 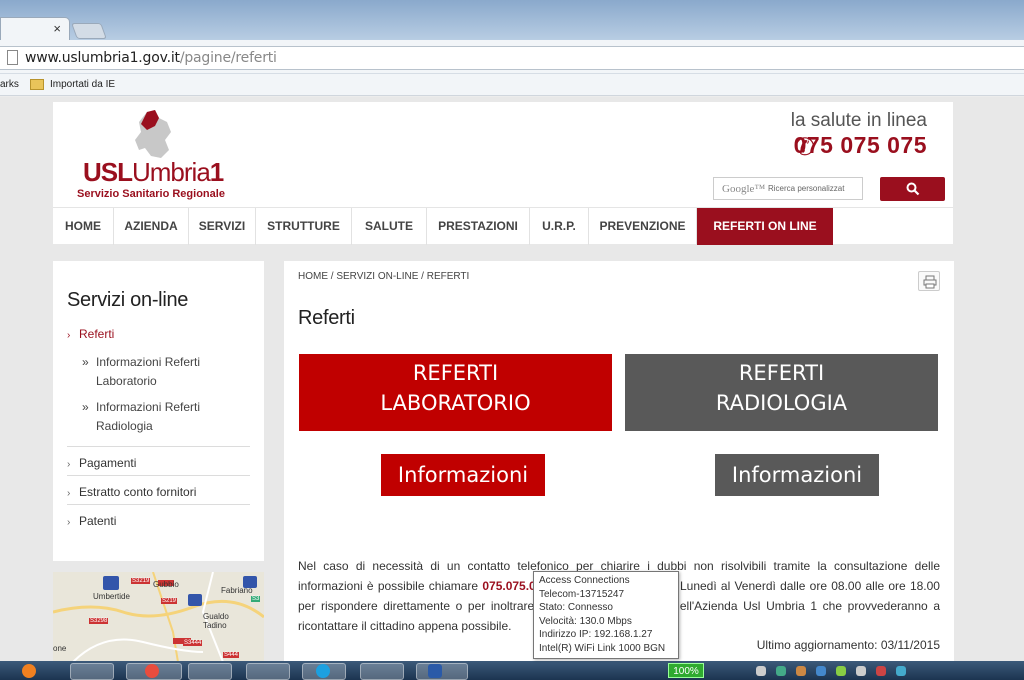 What do you see at coordinates (99, 621) in the screenshot?
I see `map-label-road-s3298: S3298` at bounding box center [99, 621].